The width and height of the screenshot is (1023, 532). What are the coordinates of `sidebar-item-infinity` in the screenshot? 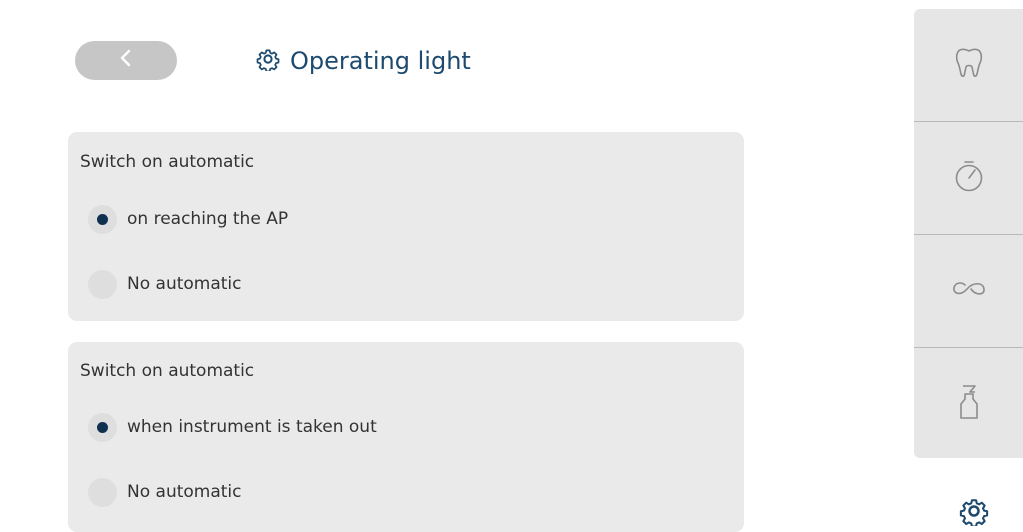 It's located at (968, 291).